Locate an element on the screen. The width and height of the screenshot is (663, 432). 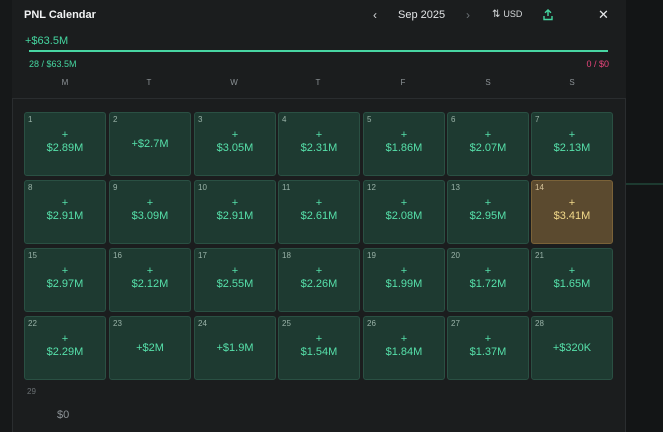
pnl-amount: $2.61M is located at coordinates (319, 216).